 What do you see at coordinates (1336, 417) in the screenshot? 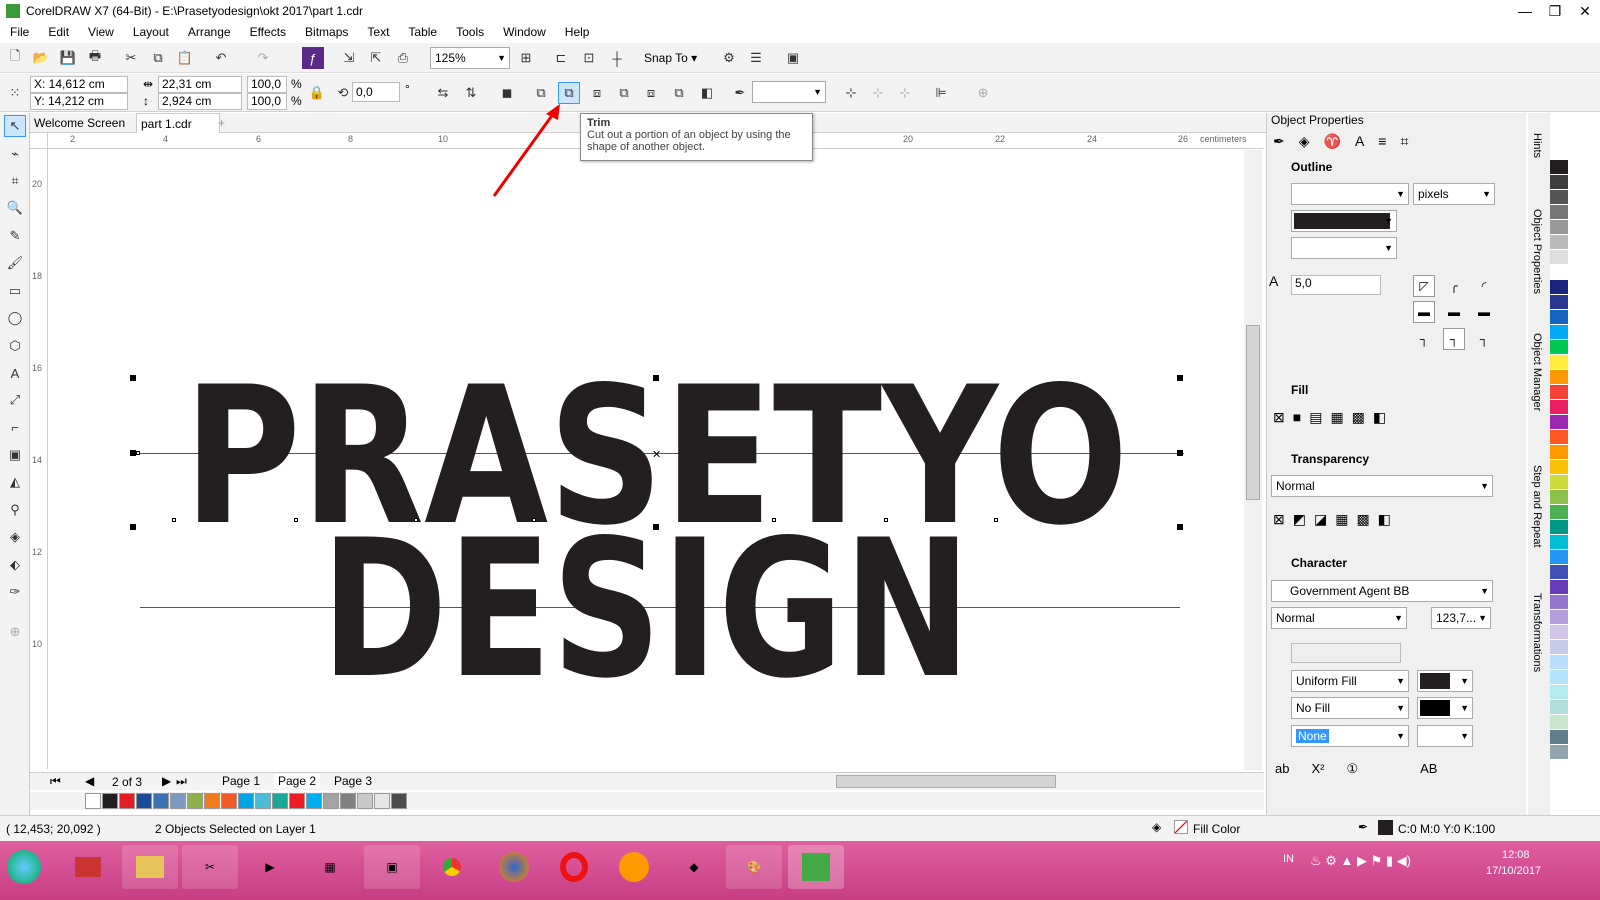
I see `pattern-fill-icon: ▦` at bounding box center [1336, 417].